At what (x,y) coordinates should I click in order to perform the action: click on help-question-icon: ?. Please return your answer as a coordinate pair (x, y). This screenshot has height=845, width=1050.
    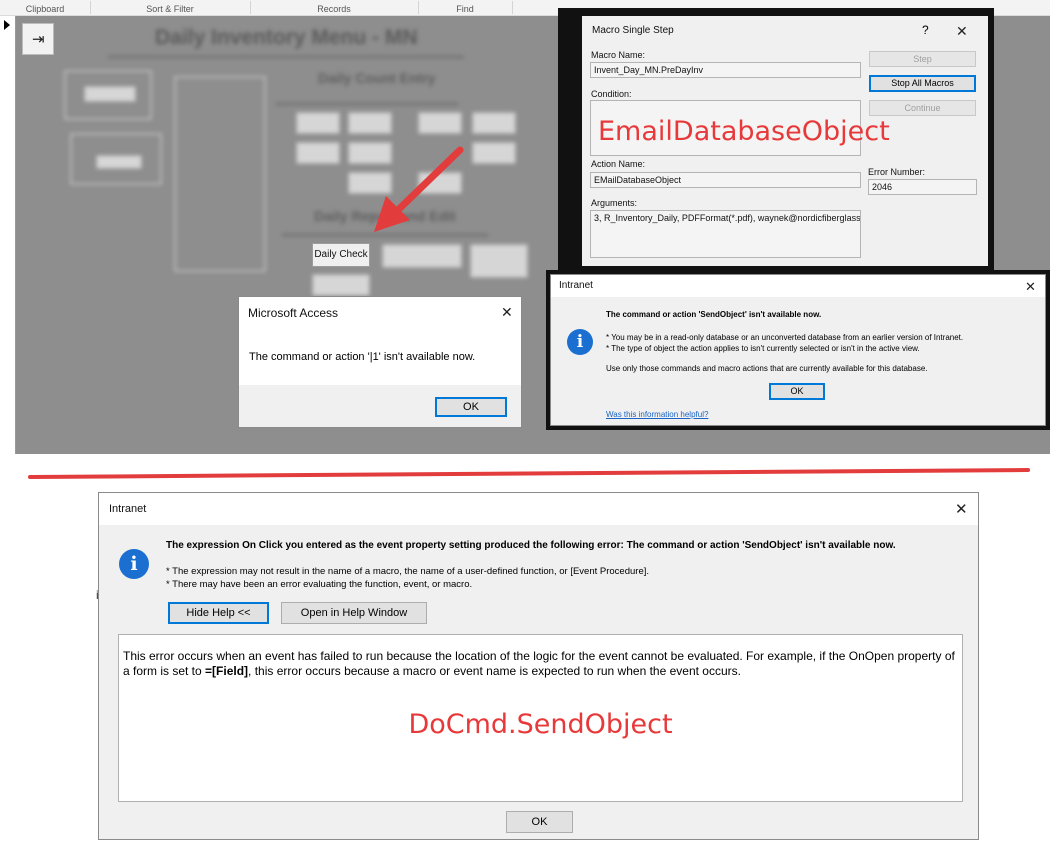
    Looking at the image, I should click on (925, 30).